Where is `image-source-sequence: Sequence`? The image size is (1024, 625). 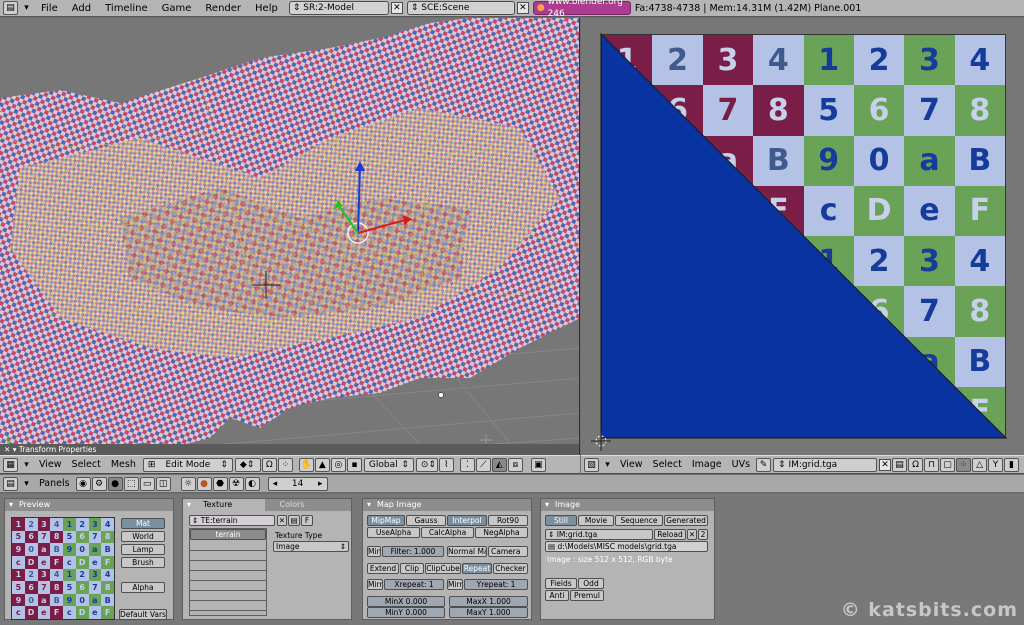 image-source-sequence: Sequence is located at coordinates (639, 520).